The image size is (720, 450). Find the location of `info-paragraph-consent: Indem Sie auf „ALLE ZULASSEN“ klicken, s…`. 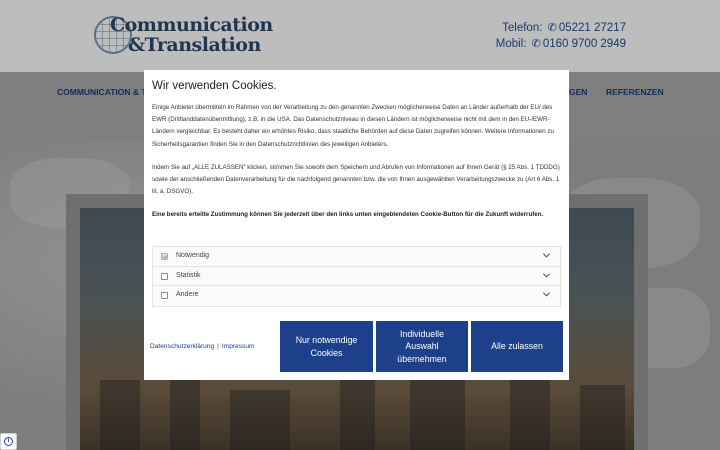

info-paragraph-consent: Indem Sie auf „ALLE ZULASSEN“ klicken, s… is located at coordinates (356, 180).